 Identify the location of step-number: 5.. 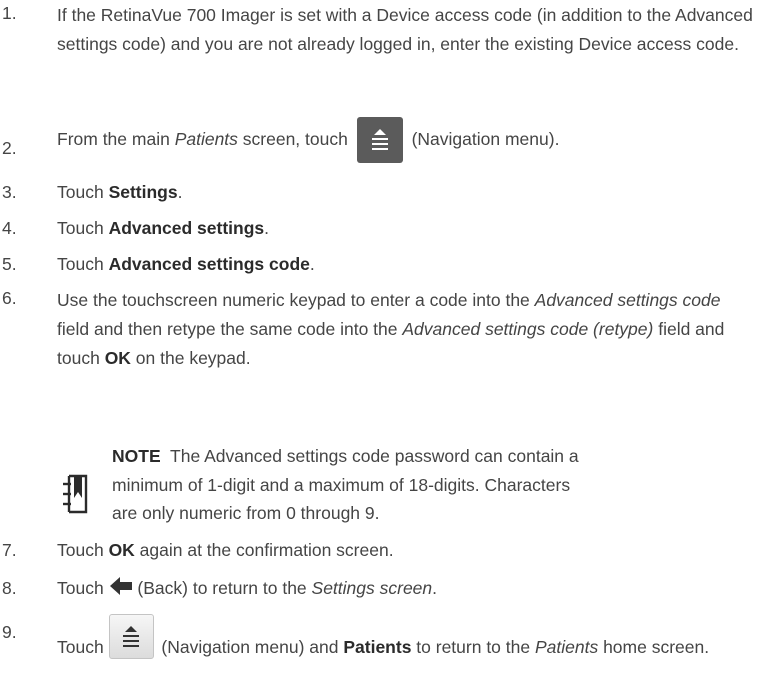
(9, 264).